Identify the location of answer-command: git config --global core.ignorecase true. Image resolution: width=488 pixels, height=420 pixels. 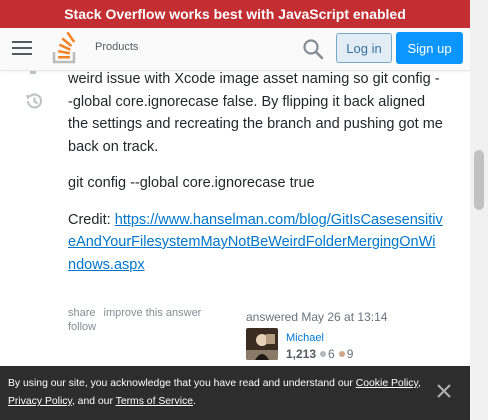
(191, 183).